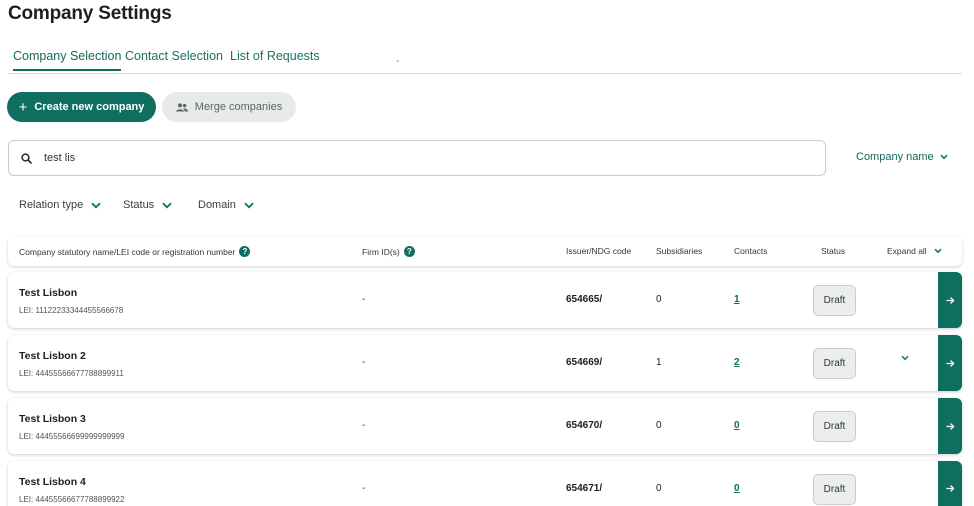 This screenshot has width=974, height=506. What do you see at coordinates (584, 362) in the screenshot?
I see `issuer-code: 654669/` at bounding box center [584, 362].